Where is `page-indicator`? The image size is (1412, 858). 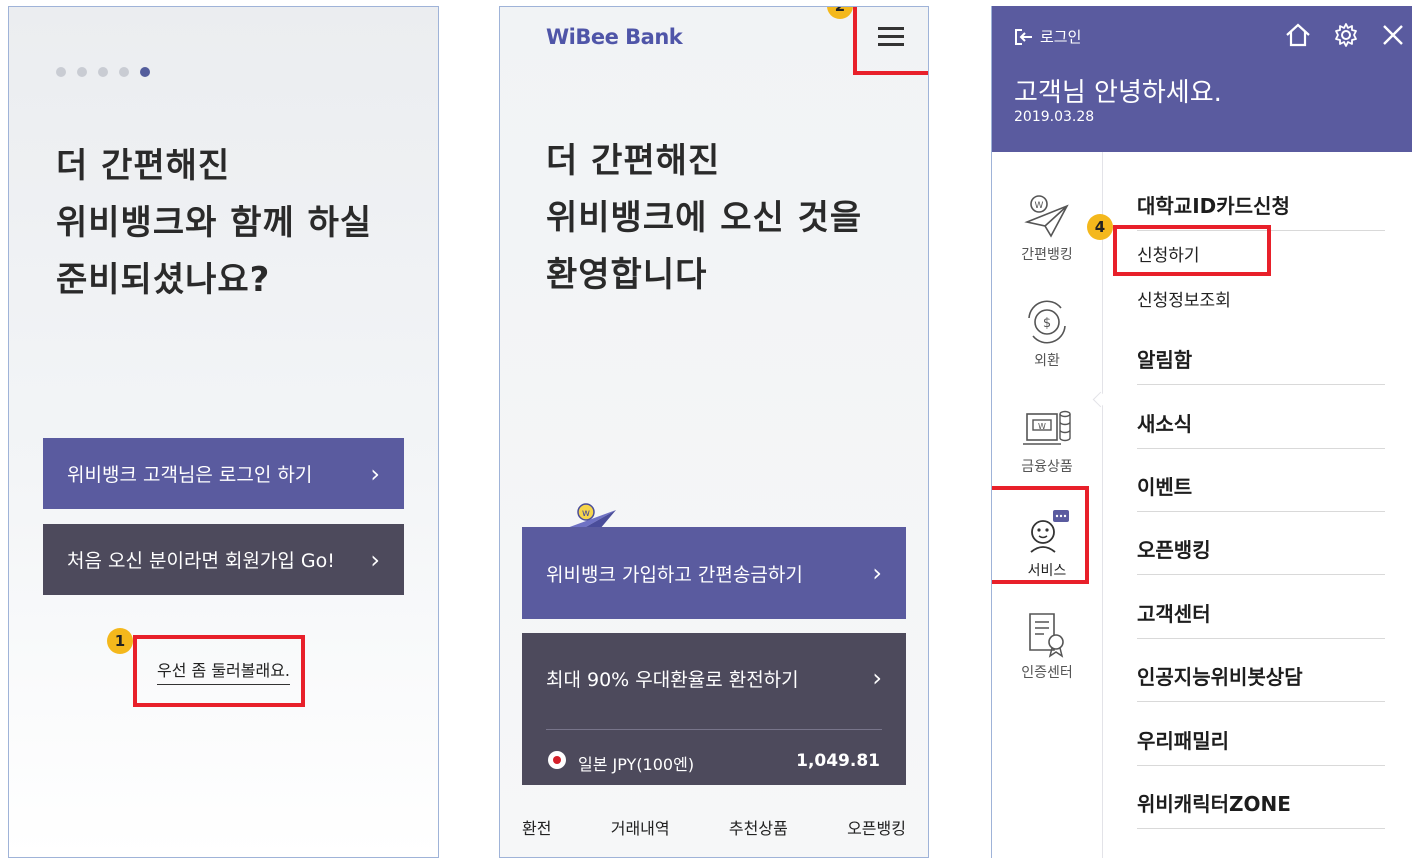
page-indicator is located at coordinates (103, 72).